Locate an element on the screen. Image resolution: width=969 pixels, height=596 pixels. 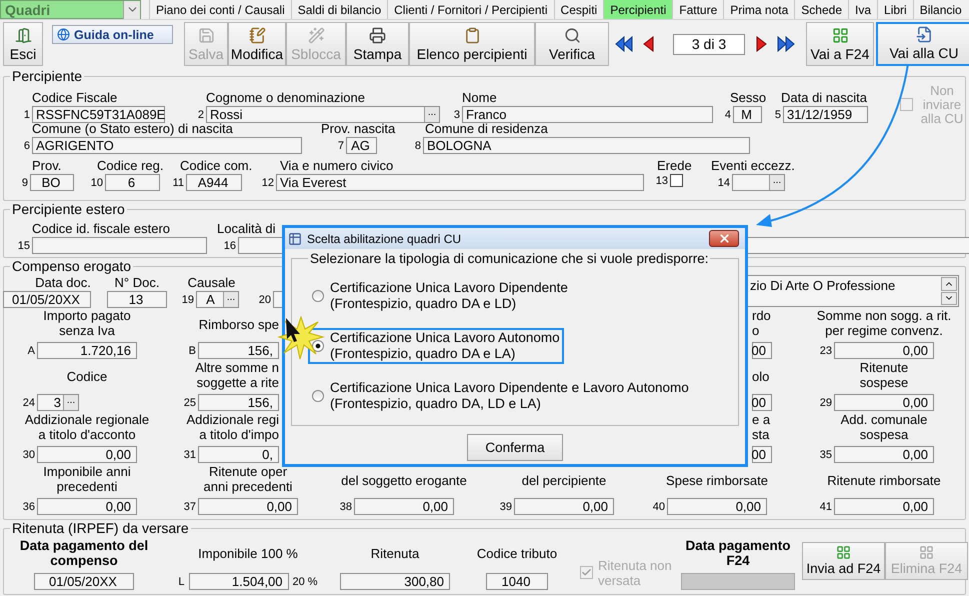
text-field: 13 is located at coordinates (137, 299).